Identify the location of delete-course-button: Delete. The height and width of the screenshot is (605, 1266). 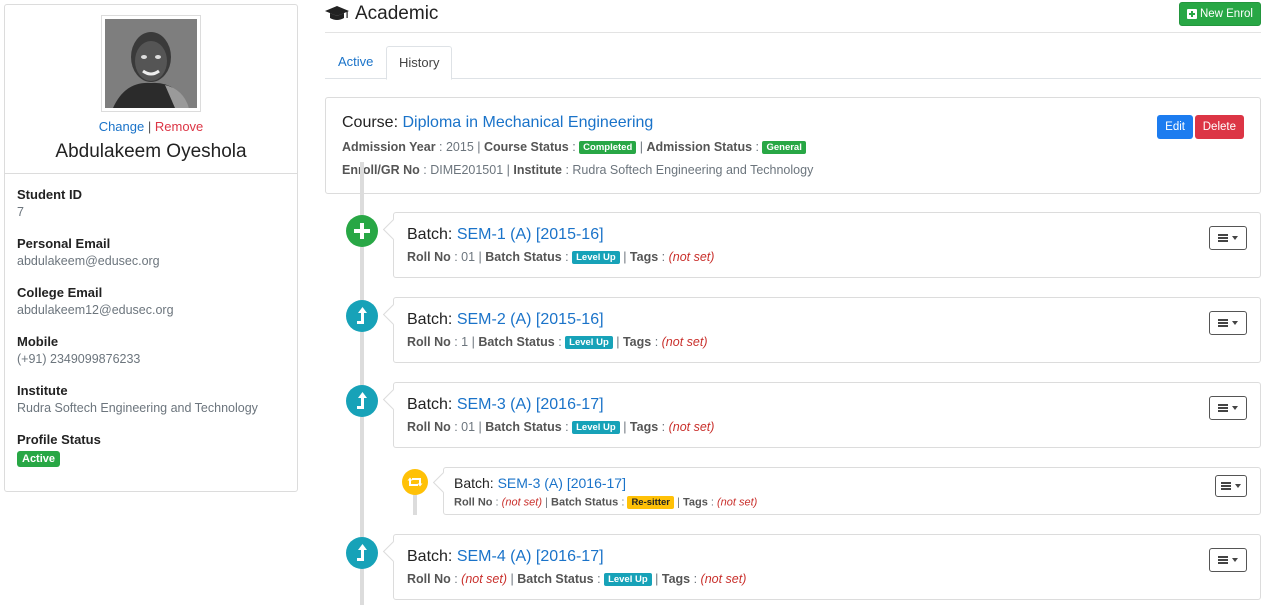
(1219, 127).